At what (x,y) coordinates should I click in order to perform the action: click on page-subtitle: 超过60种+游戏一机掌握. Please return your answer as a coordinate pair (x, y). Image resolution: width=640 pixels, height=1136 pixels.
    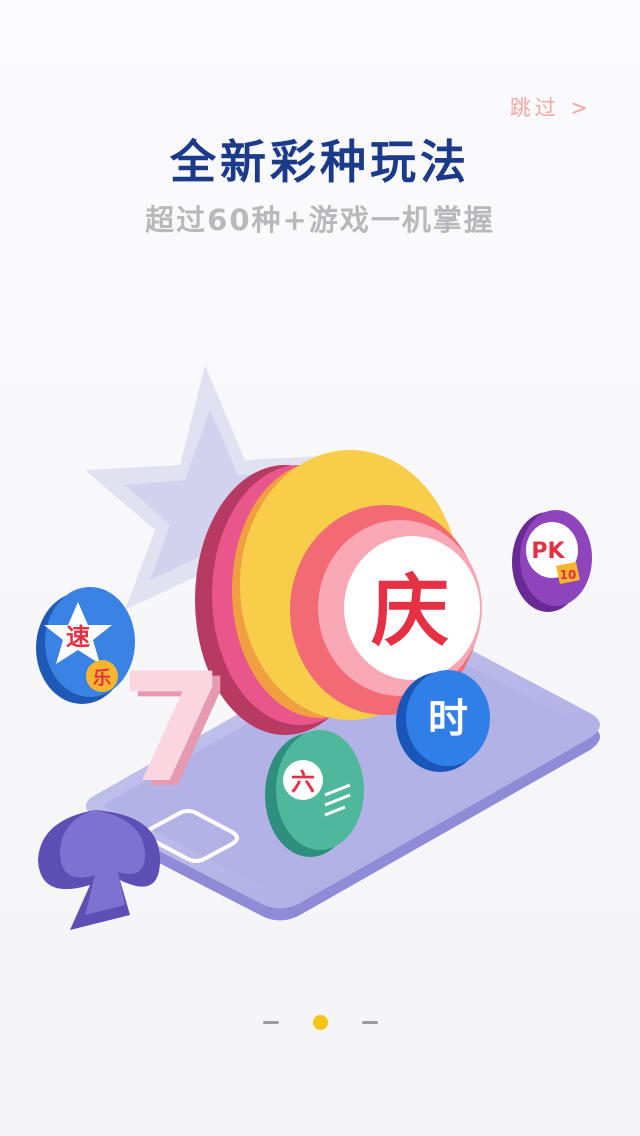
    Looking at the image, I should click on (320, 220).